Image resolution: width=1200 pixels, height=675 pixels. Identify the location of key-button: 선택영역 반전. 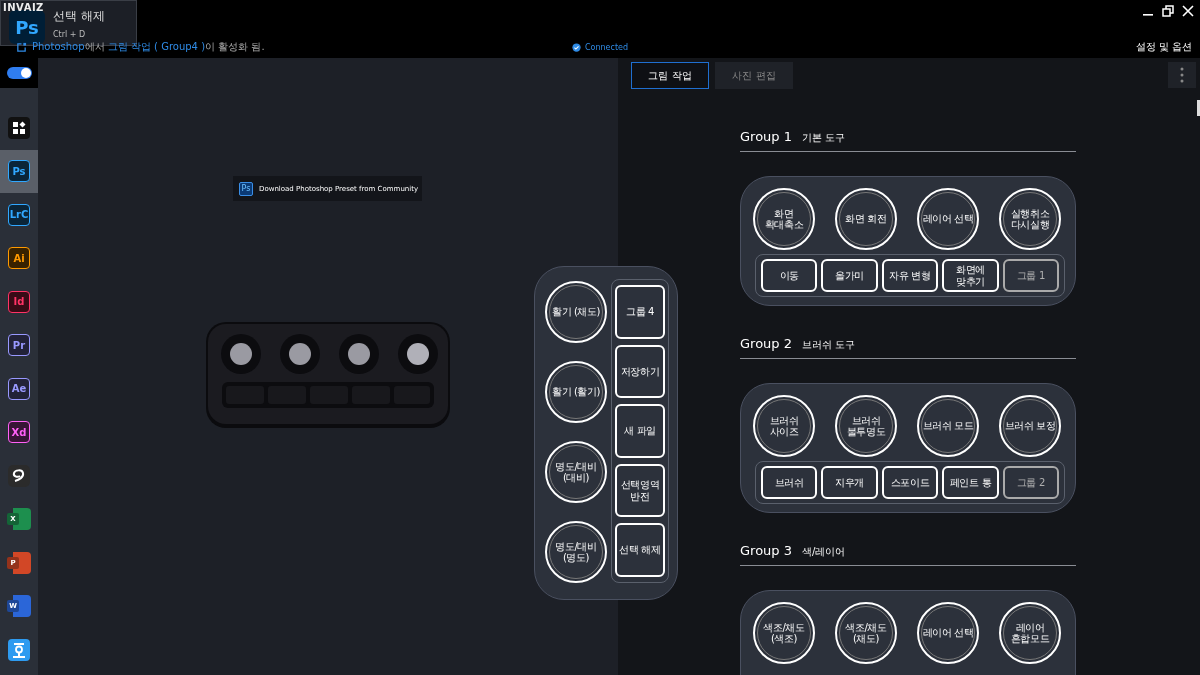
(640, 490).